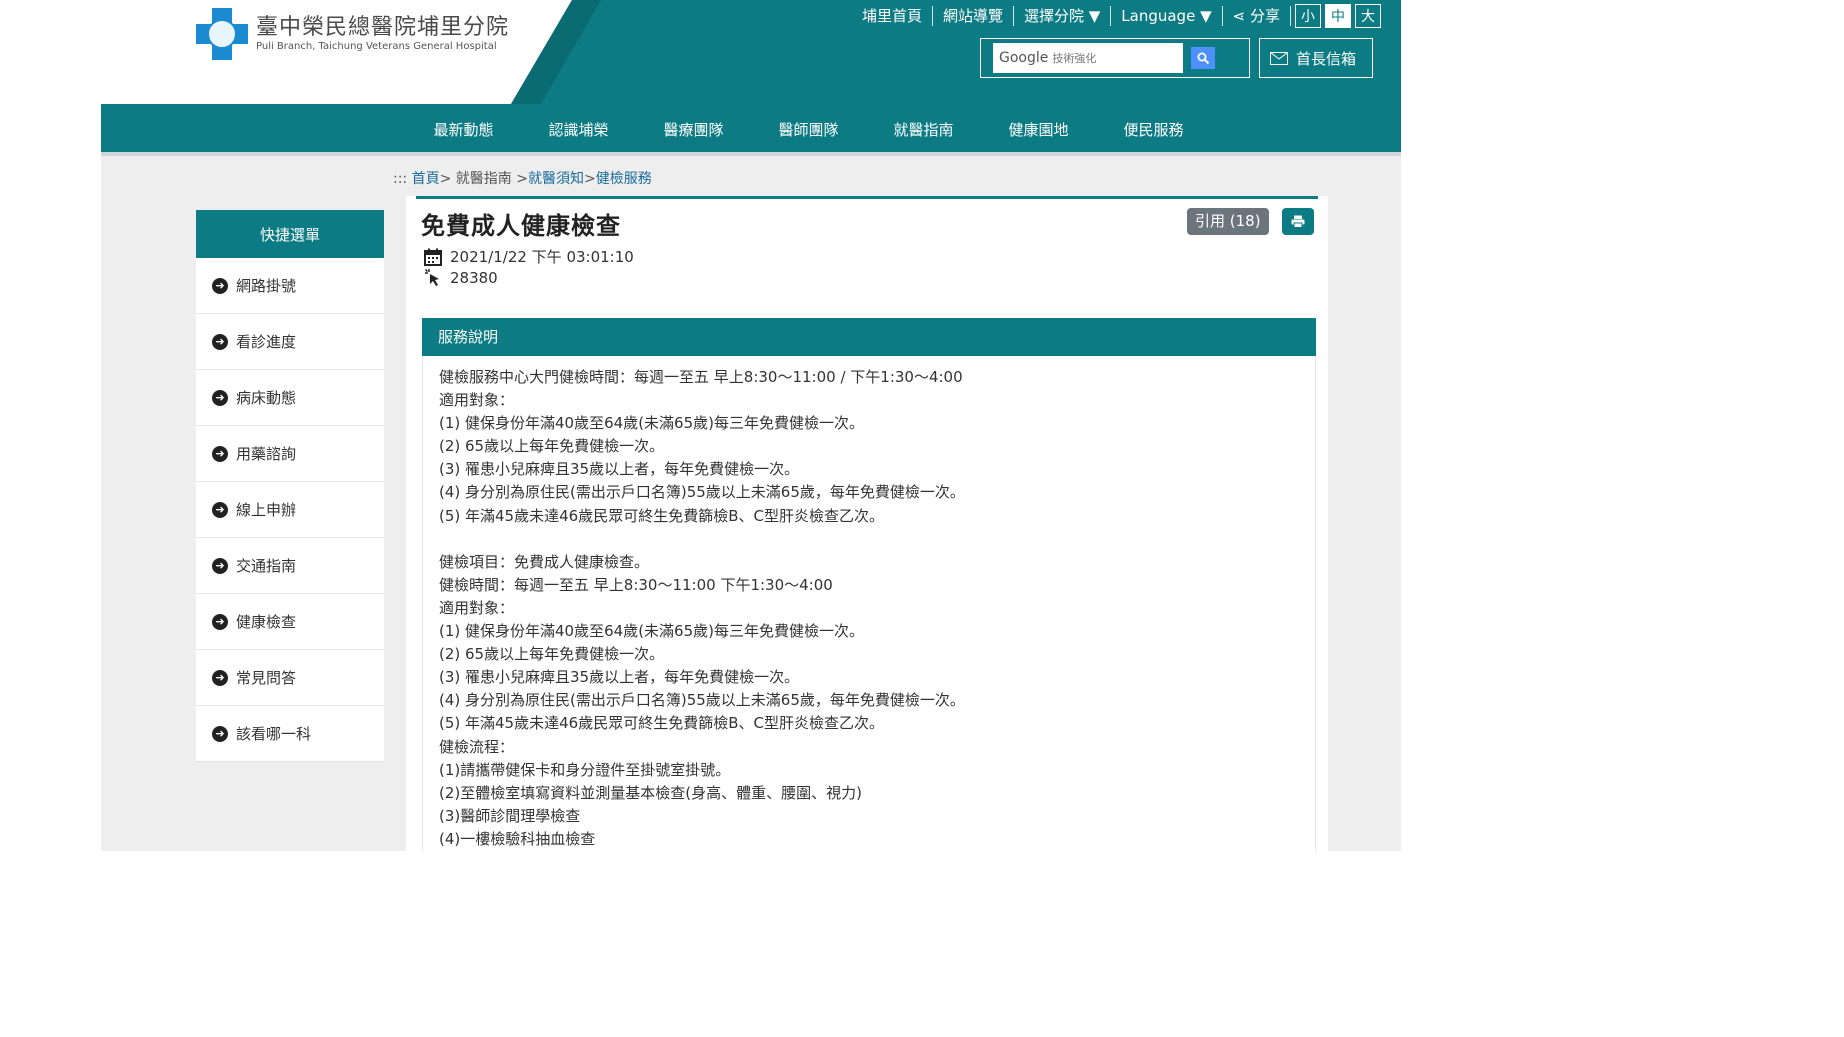 This screenshot has height=1037, width=1844. Describe the element at coordinates (542, 257) in the screenshot. I see `publish-date-value: 2021/1/22 下午 03:01:10` at that location.